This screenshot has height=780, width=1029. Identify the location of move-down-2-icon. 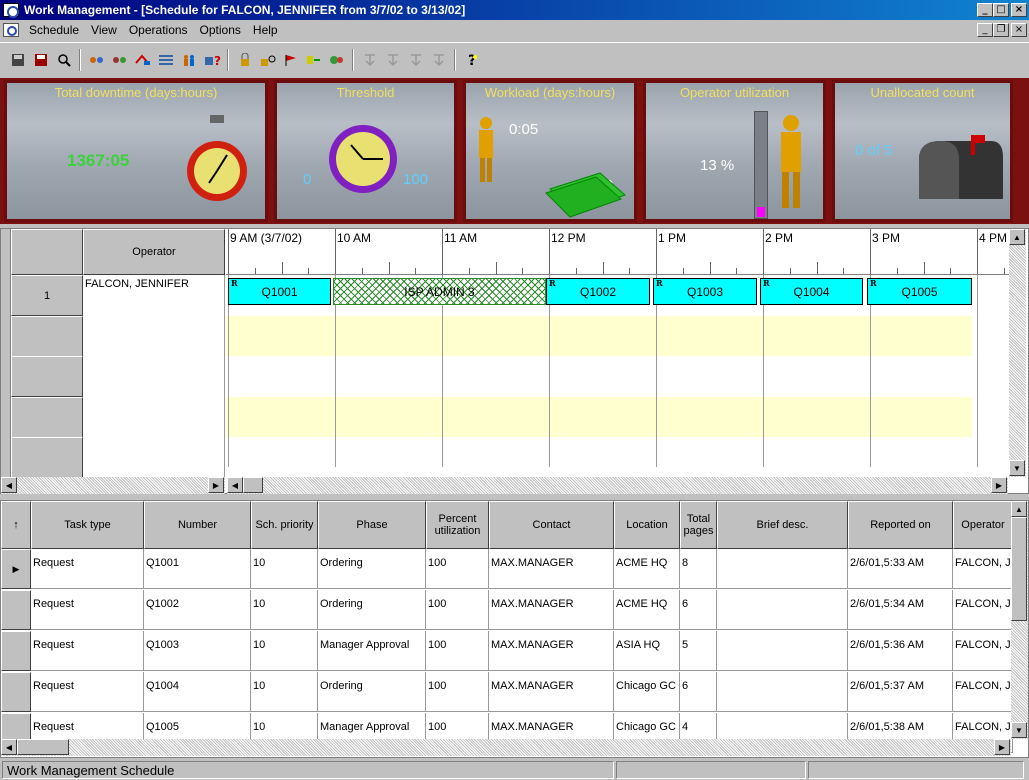
(392, 60).